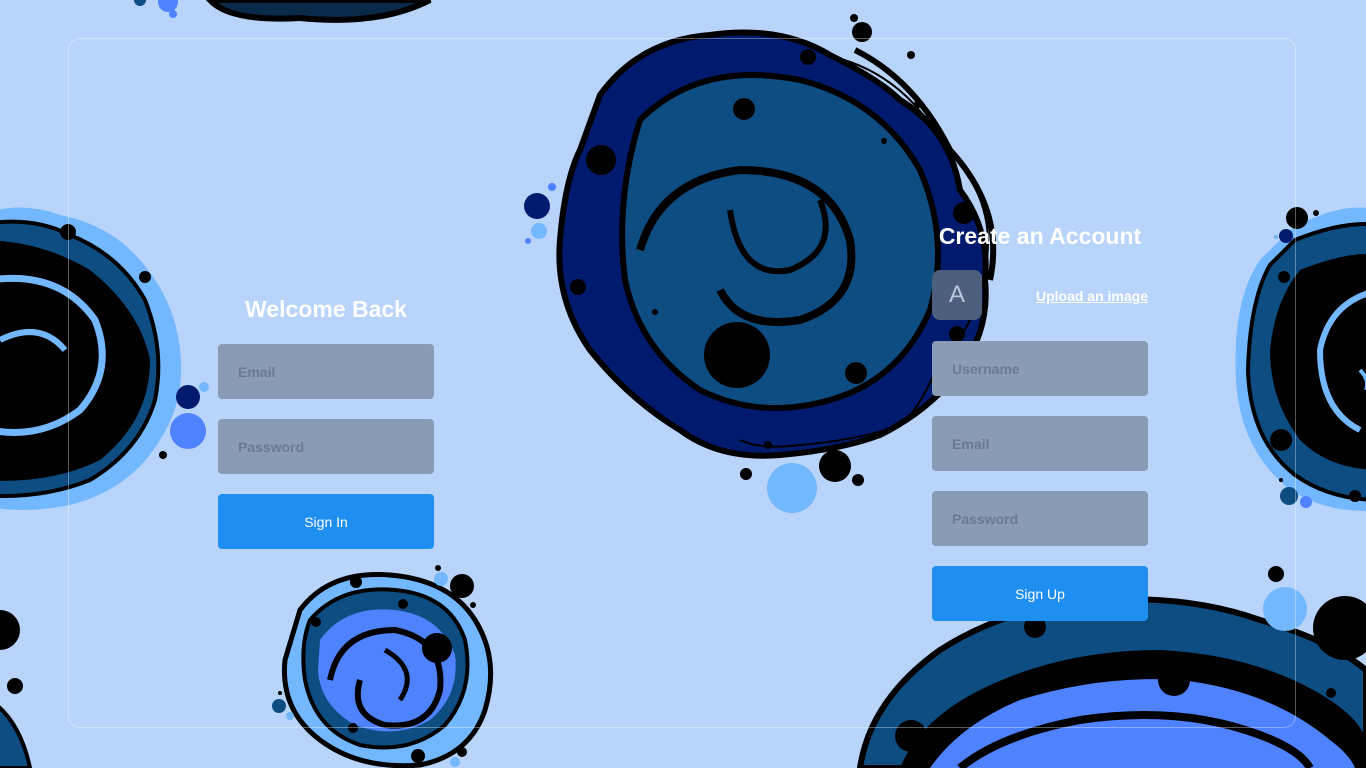 This screenshot has height=768, width=1366. Describe the element at coordinates (1040, 593) in the screenshot. I see `sign-up-button: Sign Up` at that location.